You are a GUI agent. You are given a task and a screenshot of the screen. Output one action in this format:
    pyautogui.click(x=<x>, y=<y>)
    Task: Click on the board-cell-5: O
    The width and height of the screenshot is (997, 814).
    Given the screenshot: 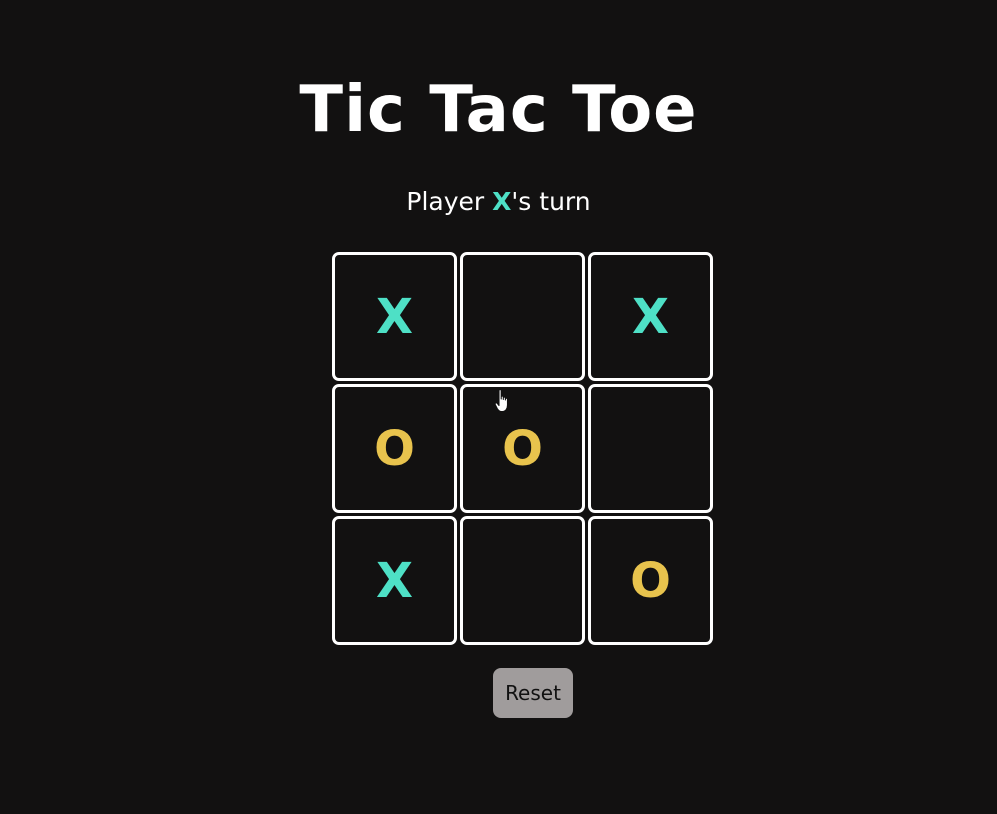 What is the action you would take?
    pyautogui.click(x=522, y=448)
    